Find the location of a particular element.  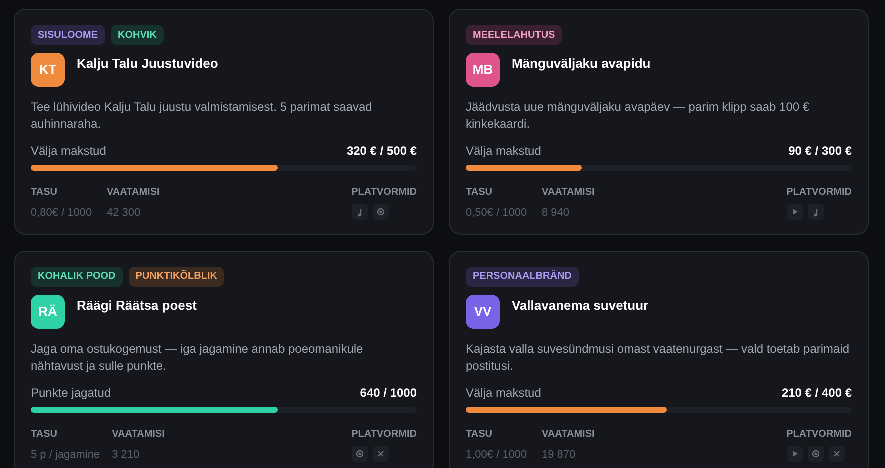

campaign-title: Kalju Talu Juustuvideo is located at coordinates (147, 64).